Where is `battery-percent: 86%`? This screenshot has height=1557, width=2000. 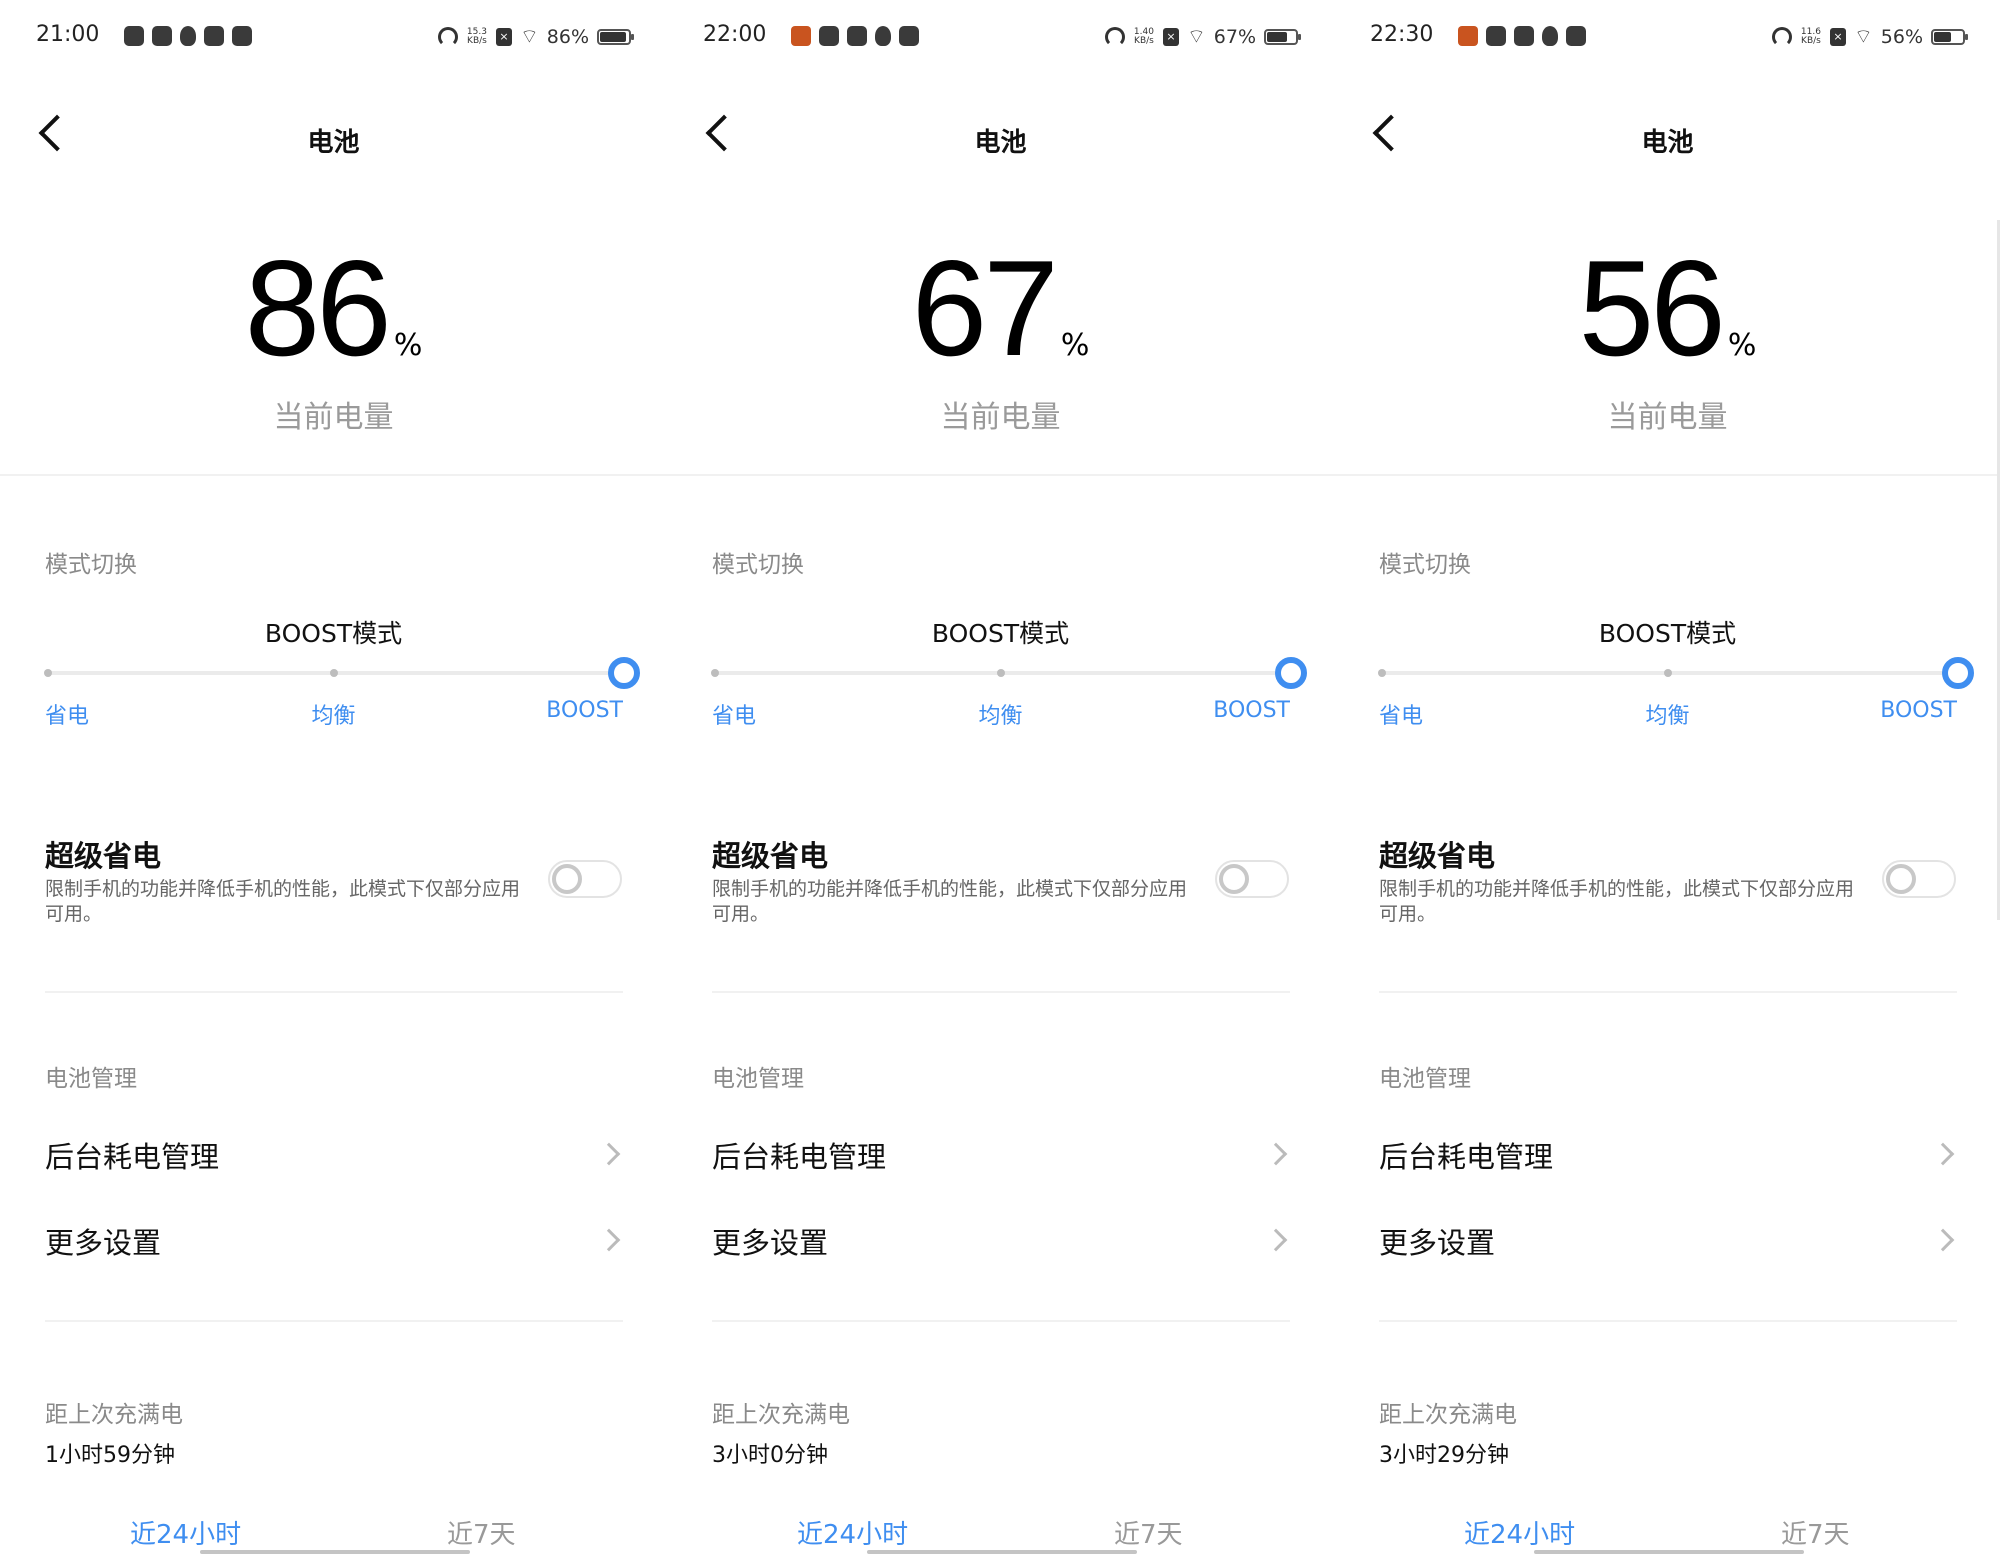 battery-percent: 86% is located at coordinates (567, 36).